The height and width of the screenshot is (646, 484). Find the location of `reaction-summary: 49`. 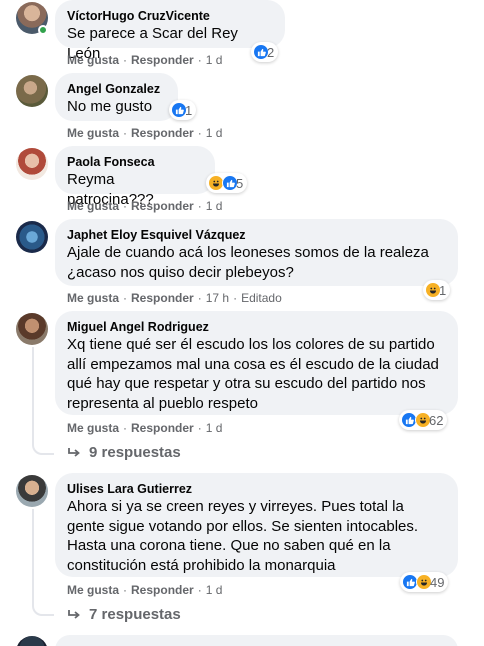

reaction-summary: 49 is located at coordinates (424, 582).